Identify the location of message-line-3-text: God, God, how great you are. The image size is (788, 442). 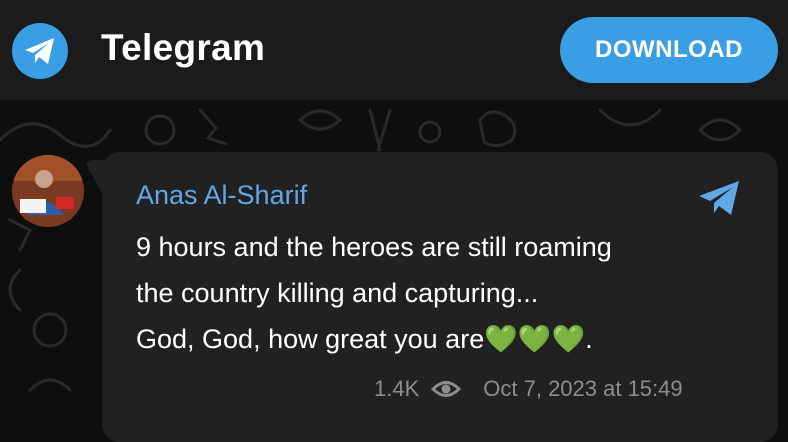
(310, 339).